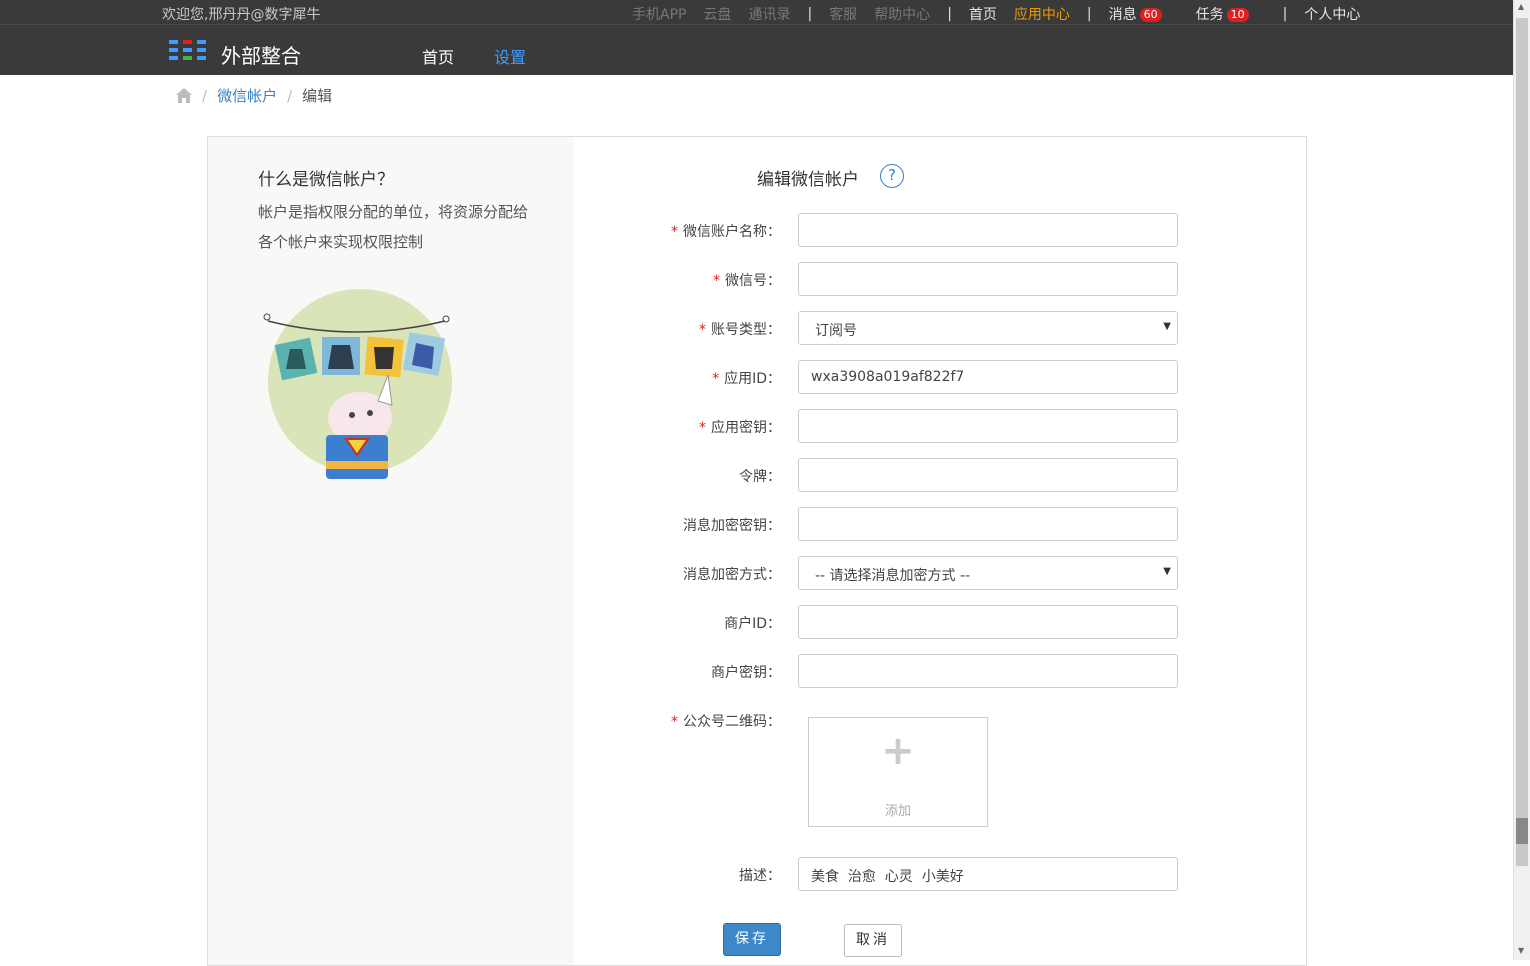  Describe the element at coordinates (898, 751) in the screenshot. I see `plus-icon: +` at that location.